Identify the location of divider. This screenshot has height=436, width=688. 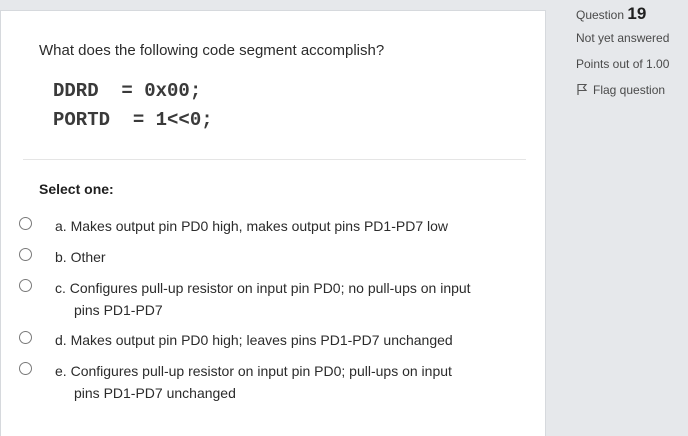
(274, 159).